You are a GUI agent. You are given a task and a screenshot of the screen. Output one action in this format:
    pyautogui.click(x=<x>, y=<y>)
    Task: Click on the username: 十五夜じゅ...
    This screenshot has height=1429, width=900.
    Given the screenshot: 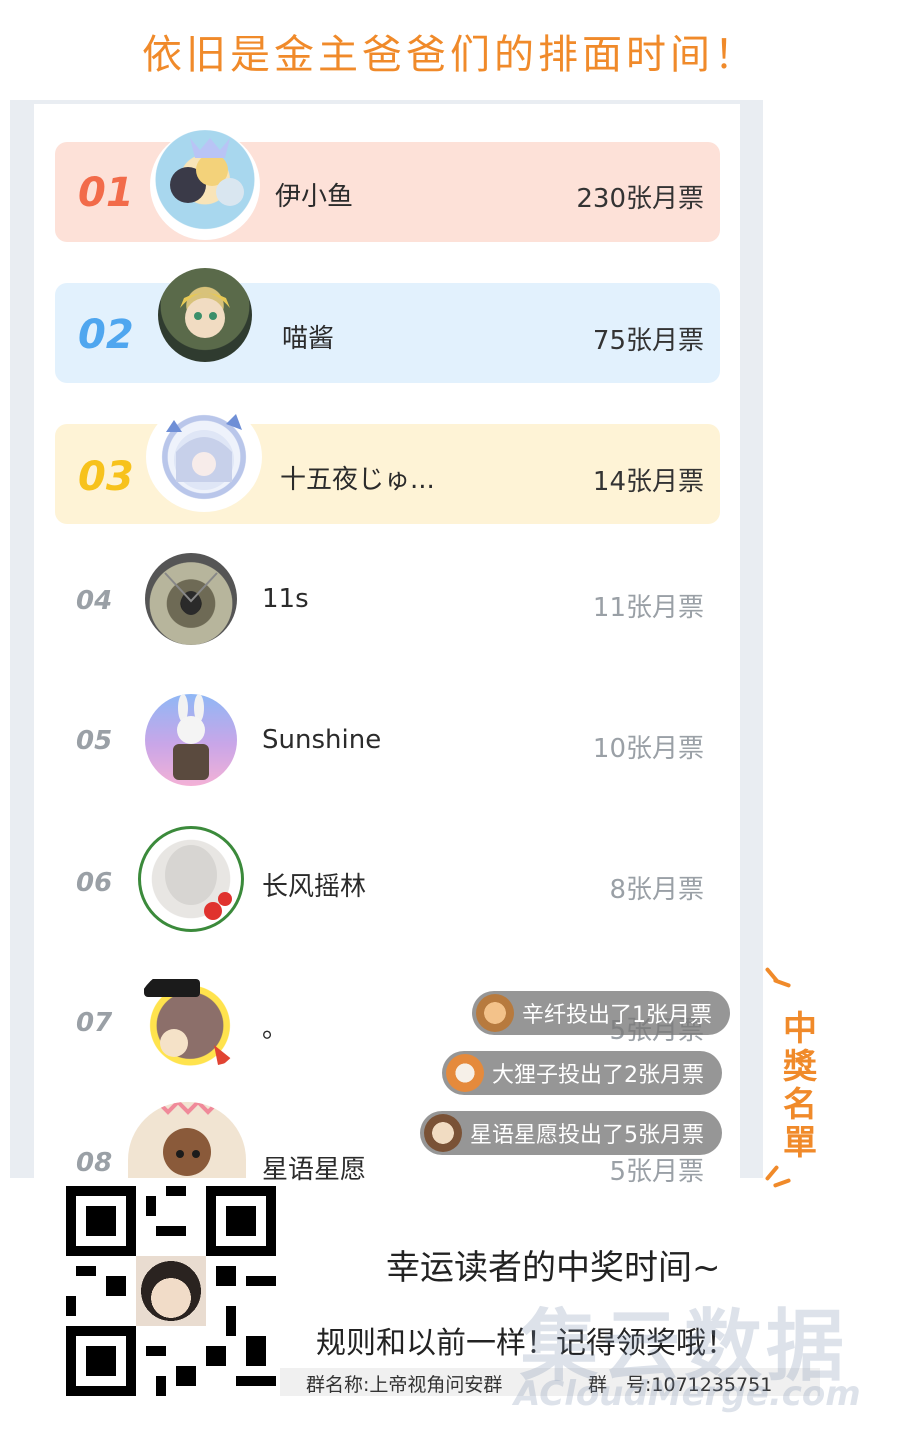 What is the action you would take?
    pyautogui.click(x=357, y=480)
    